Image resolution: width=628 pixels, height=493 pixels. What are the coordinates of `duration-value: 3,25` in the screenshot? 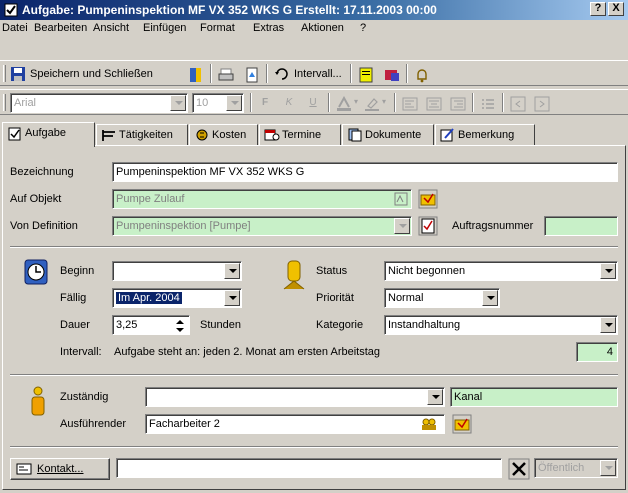 It's located at (127, 325).